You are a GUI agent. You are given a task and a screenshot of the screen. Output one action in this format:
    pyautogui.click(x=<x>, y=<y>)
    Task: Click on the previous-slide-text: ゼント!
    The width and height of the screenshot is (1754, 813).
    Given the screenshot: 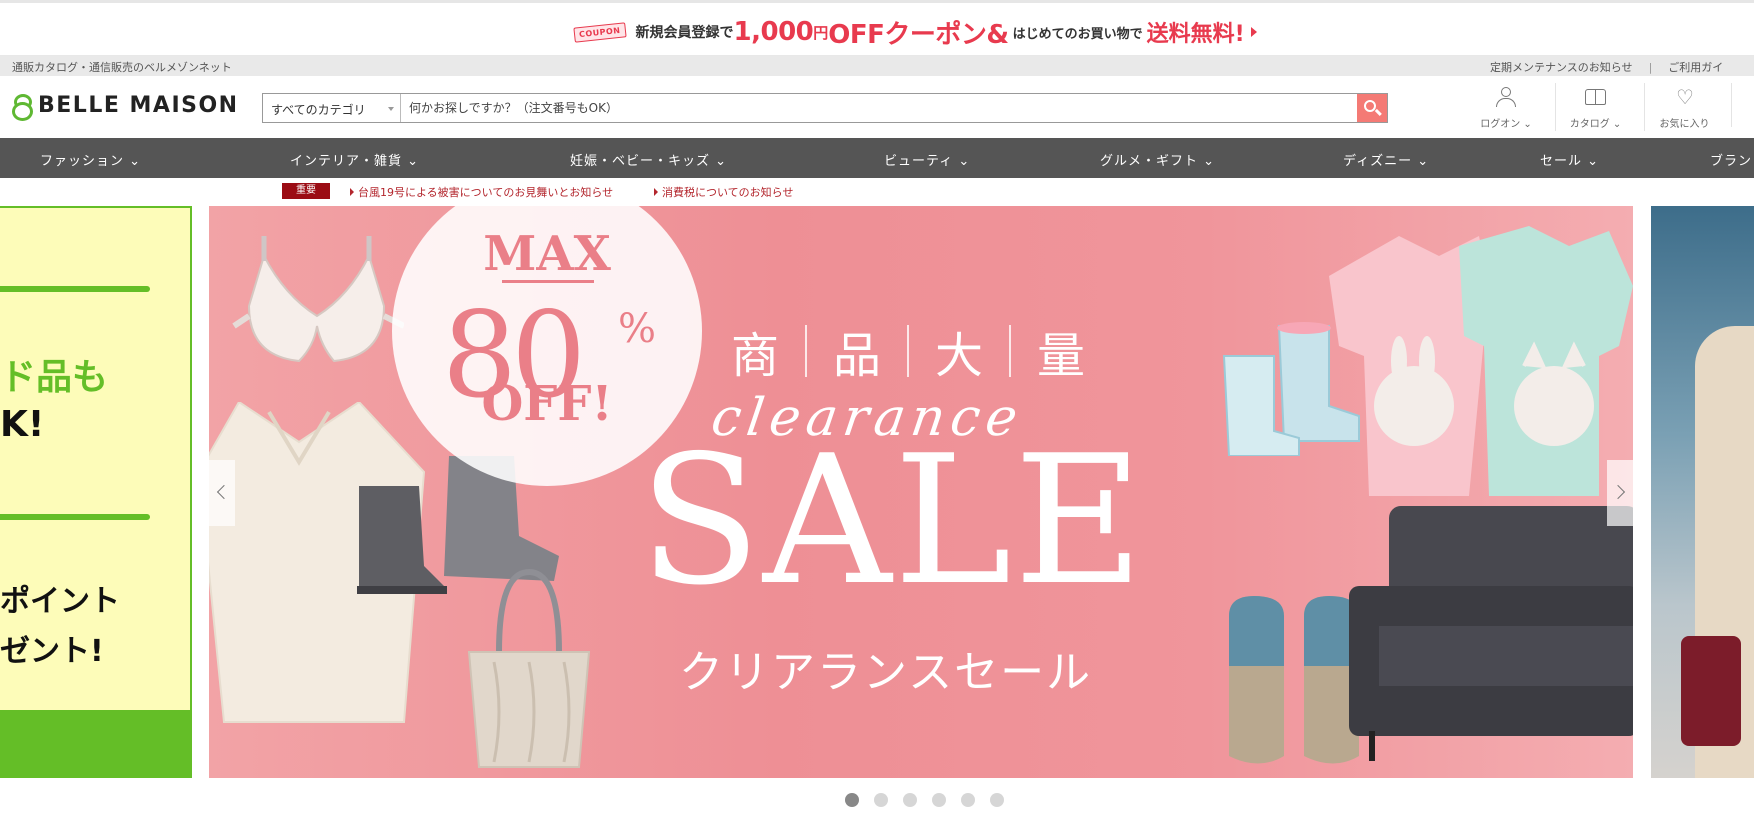 What is the action you would take?
    pyautogui.click(x=52, y=651)
    